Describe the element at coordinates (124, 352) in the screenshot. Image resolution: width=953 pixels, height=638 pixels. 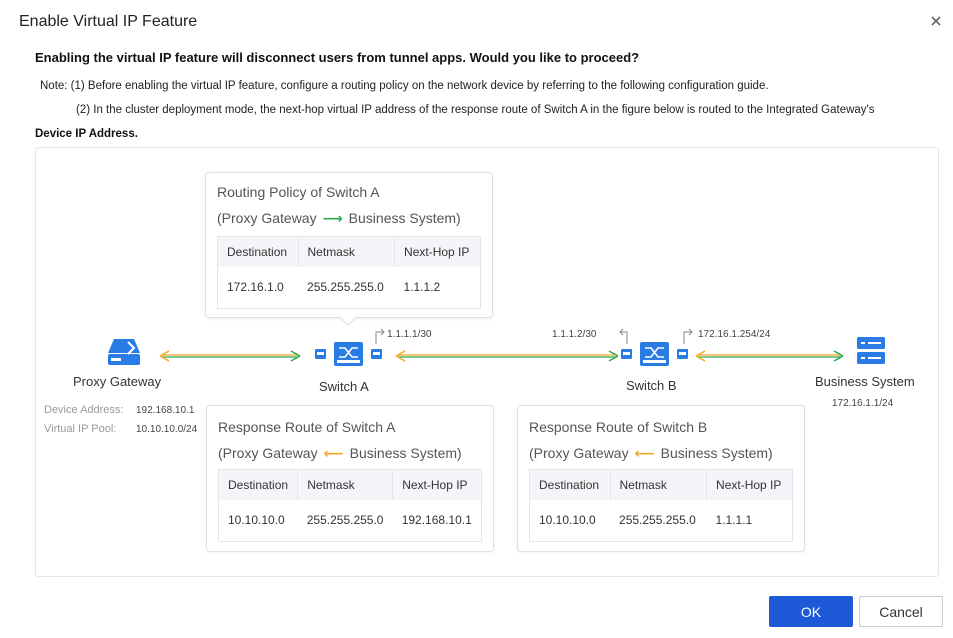
I see `proxy-gateway-icon` at that location.